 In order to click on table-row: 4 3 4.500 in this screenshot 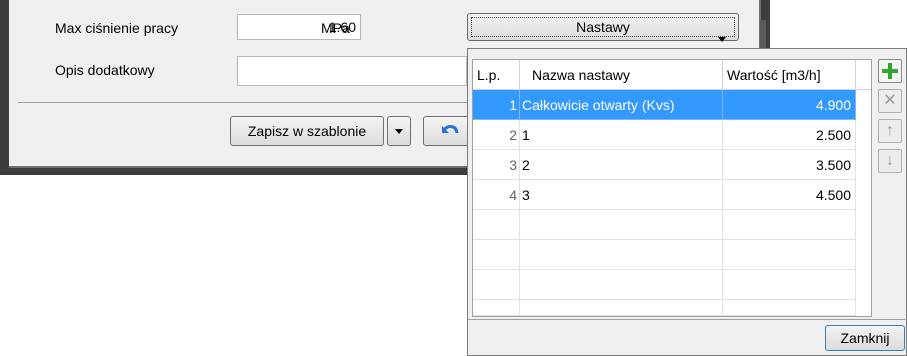, I will do `click(672, 195)`.